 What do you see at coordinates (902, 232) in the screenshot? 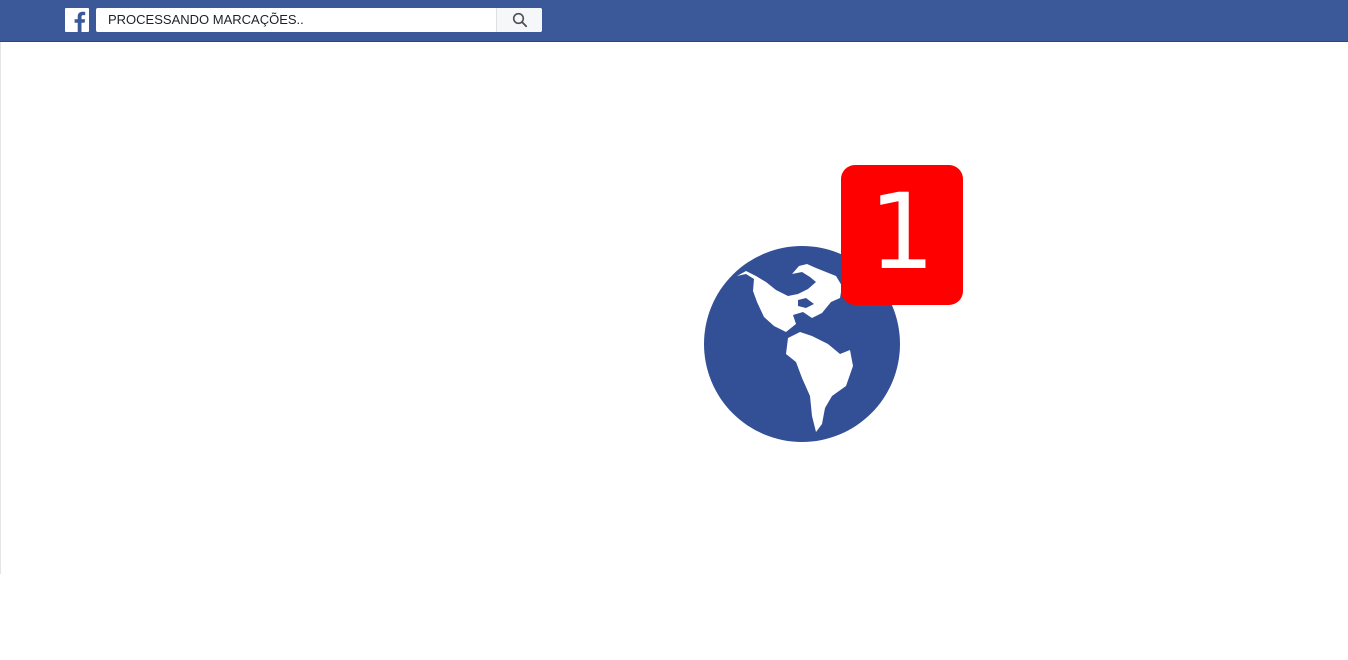
I see `notification-count: 1` at bounding box center [902, 232].